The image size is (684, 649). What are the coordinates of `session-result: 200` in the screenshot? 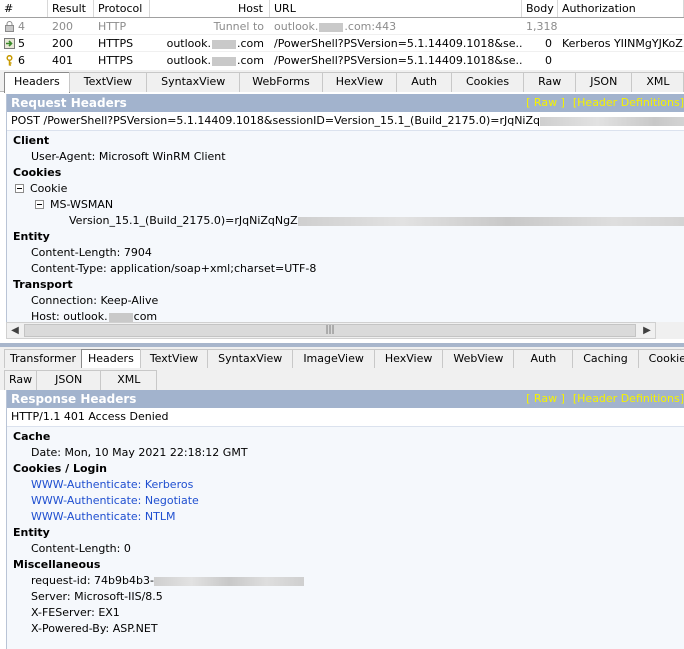 It's located at (62, 26).